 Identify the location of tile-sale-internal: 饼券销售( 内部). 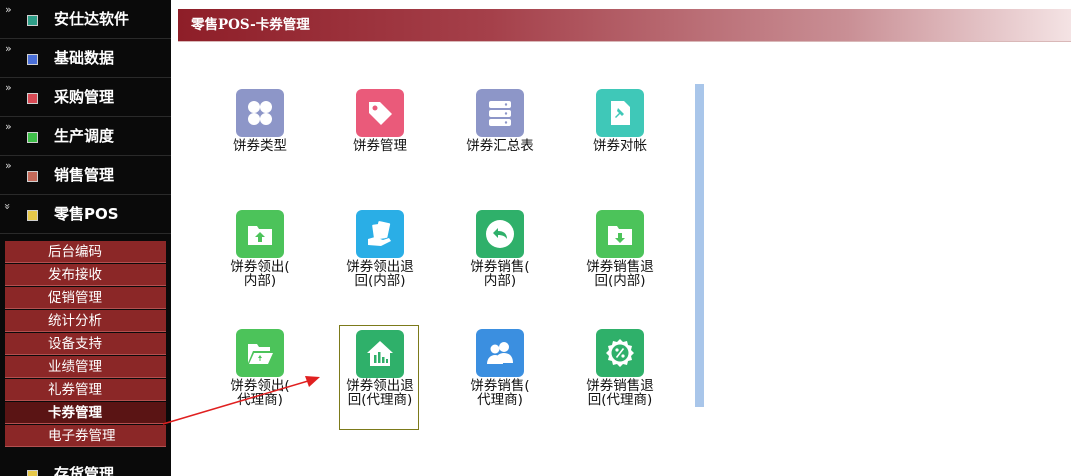
(500, 259).